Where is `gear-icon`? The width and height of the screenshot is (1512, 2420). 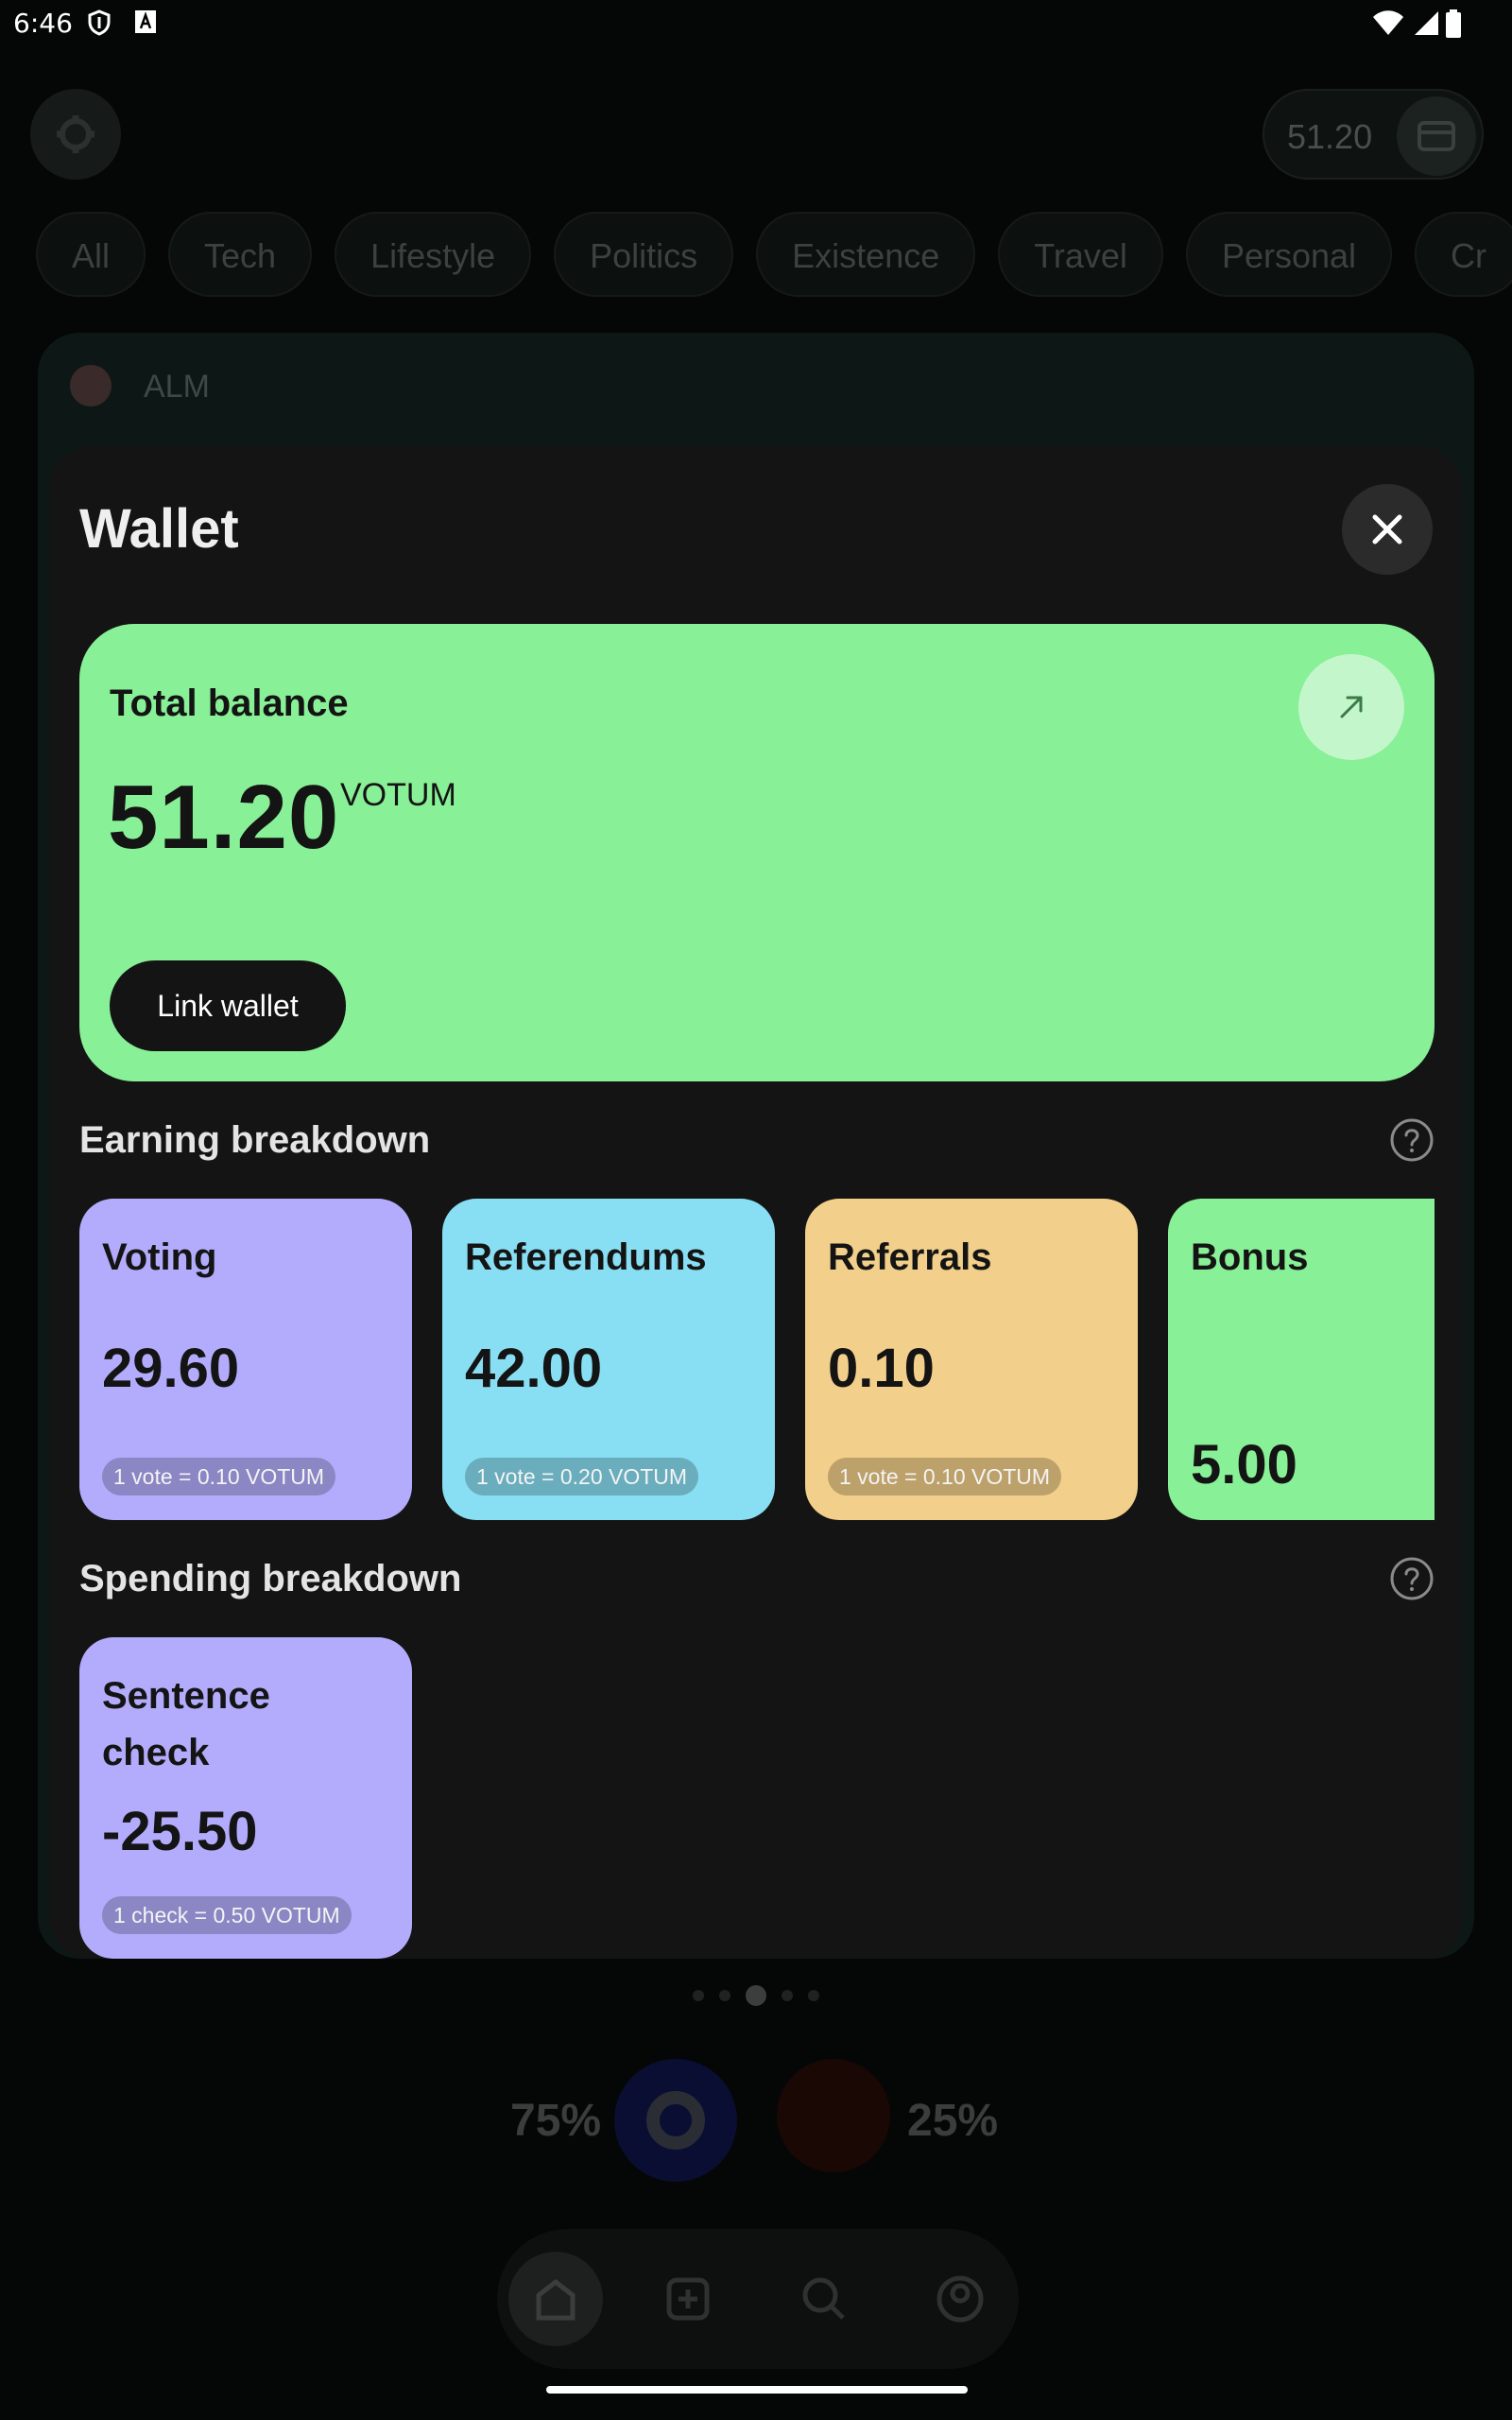 gear-icon is located at coordinates (75, 134).